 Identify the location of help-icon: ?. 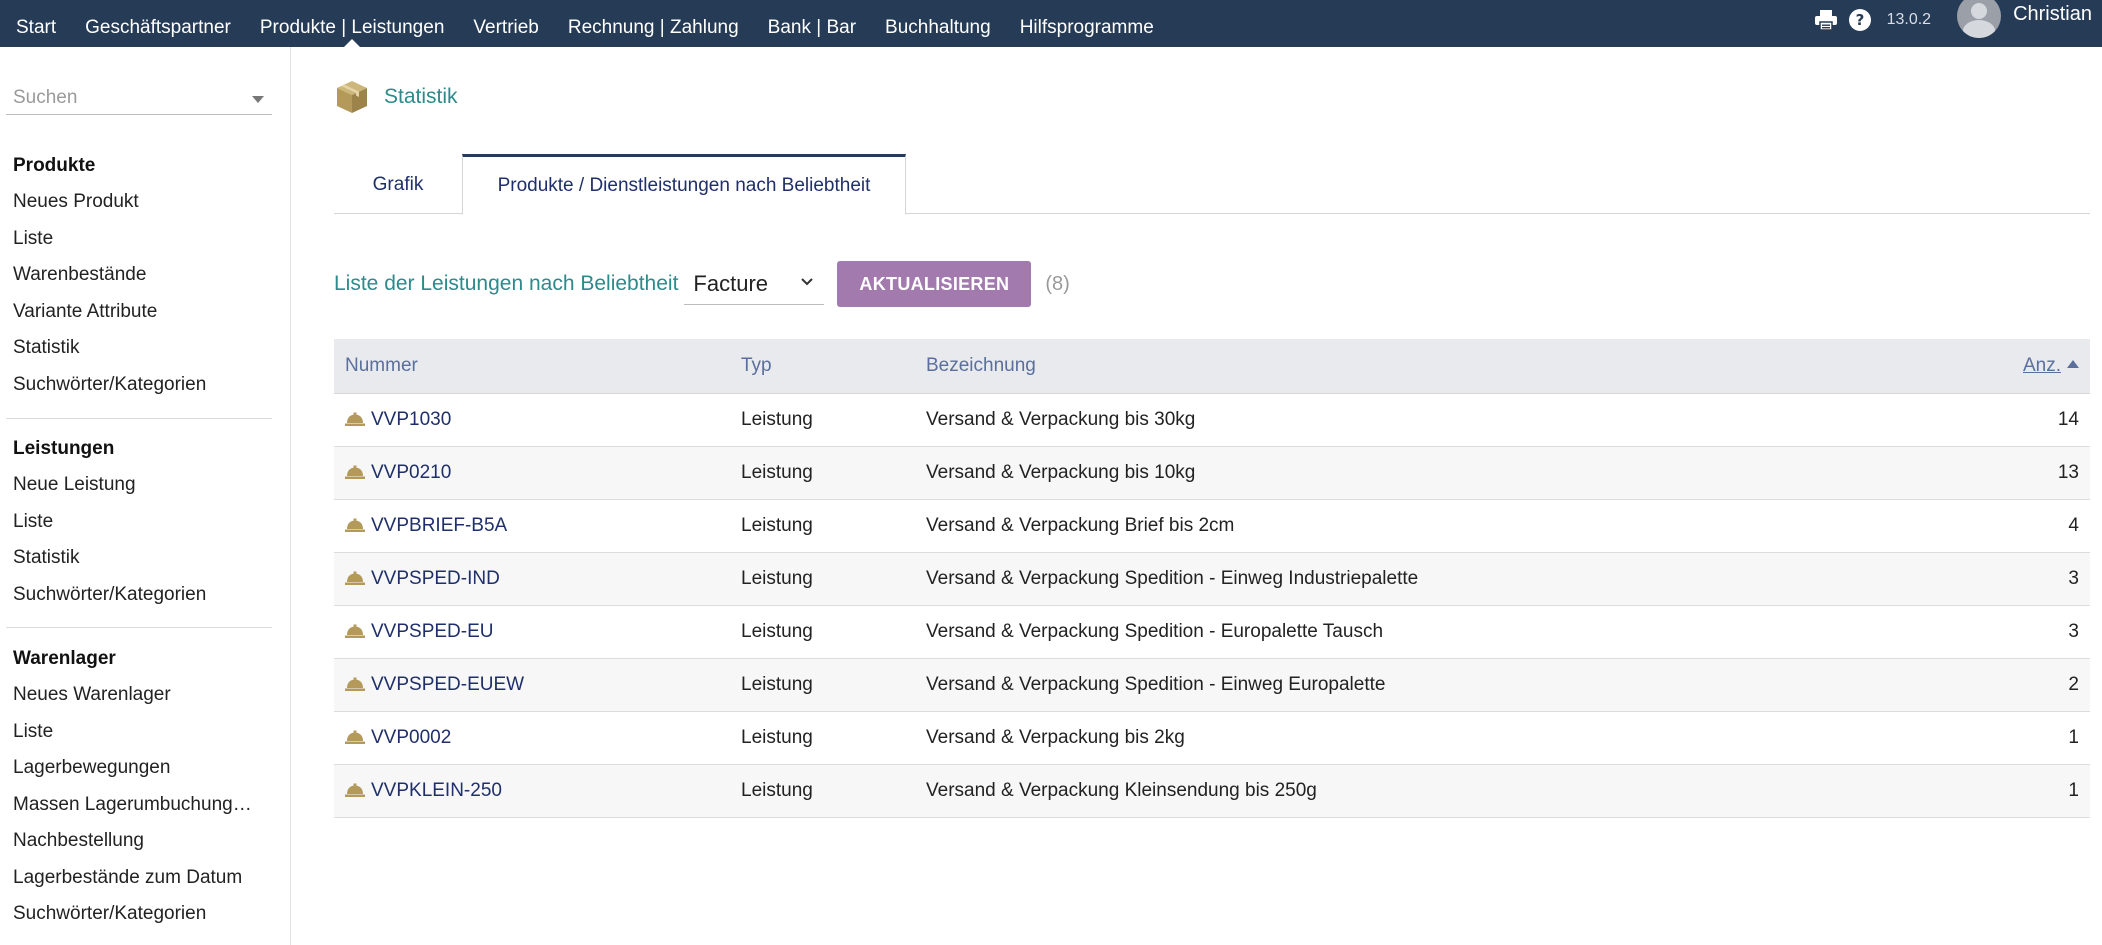
(1860, 20).